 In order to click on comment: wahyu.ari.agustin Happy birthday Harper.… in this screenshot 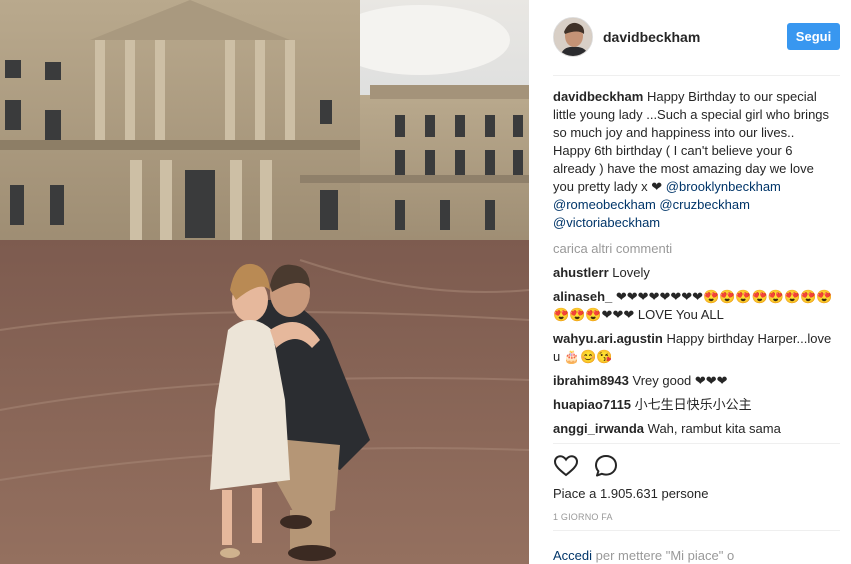, I will do `click(694, 348)`.